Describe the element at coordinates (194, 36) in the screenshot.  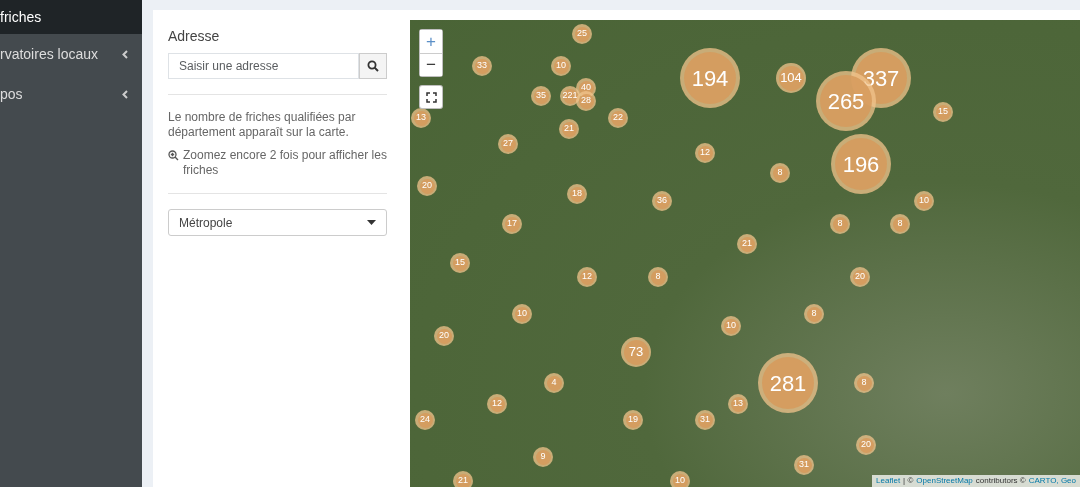
I see `field-label: Adresse` at that location.